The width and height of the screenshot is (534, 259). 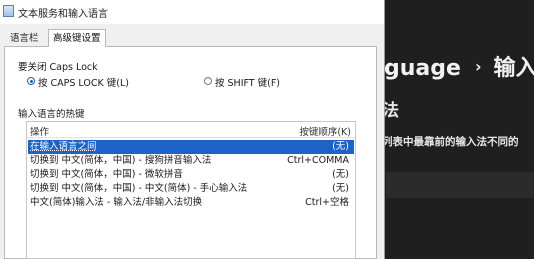 What do you see at coordinates (83, 82) in the screenshot?
I see `caps-lock-radio-label: 按 CAPS LOCK 键(L)` at bounding box center [83, 82].